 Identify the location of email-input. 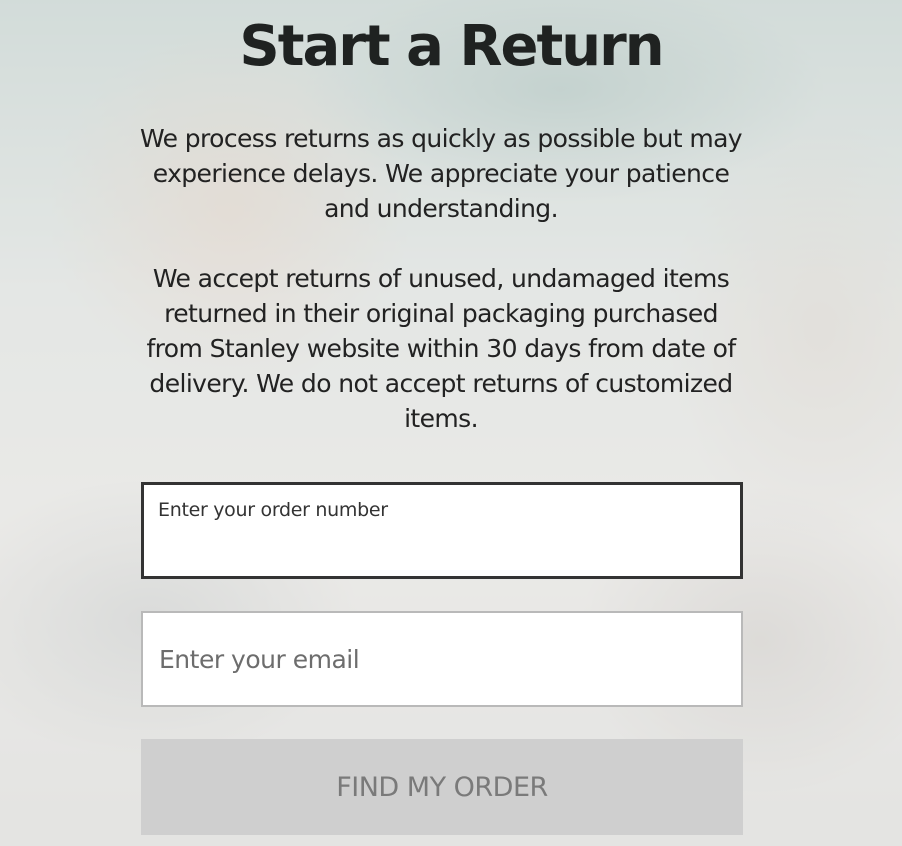
(442, 659).